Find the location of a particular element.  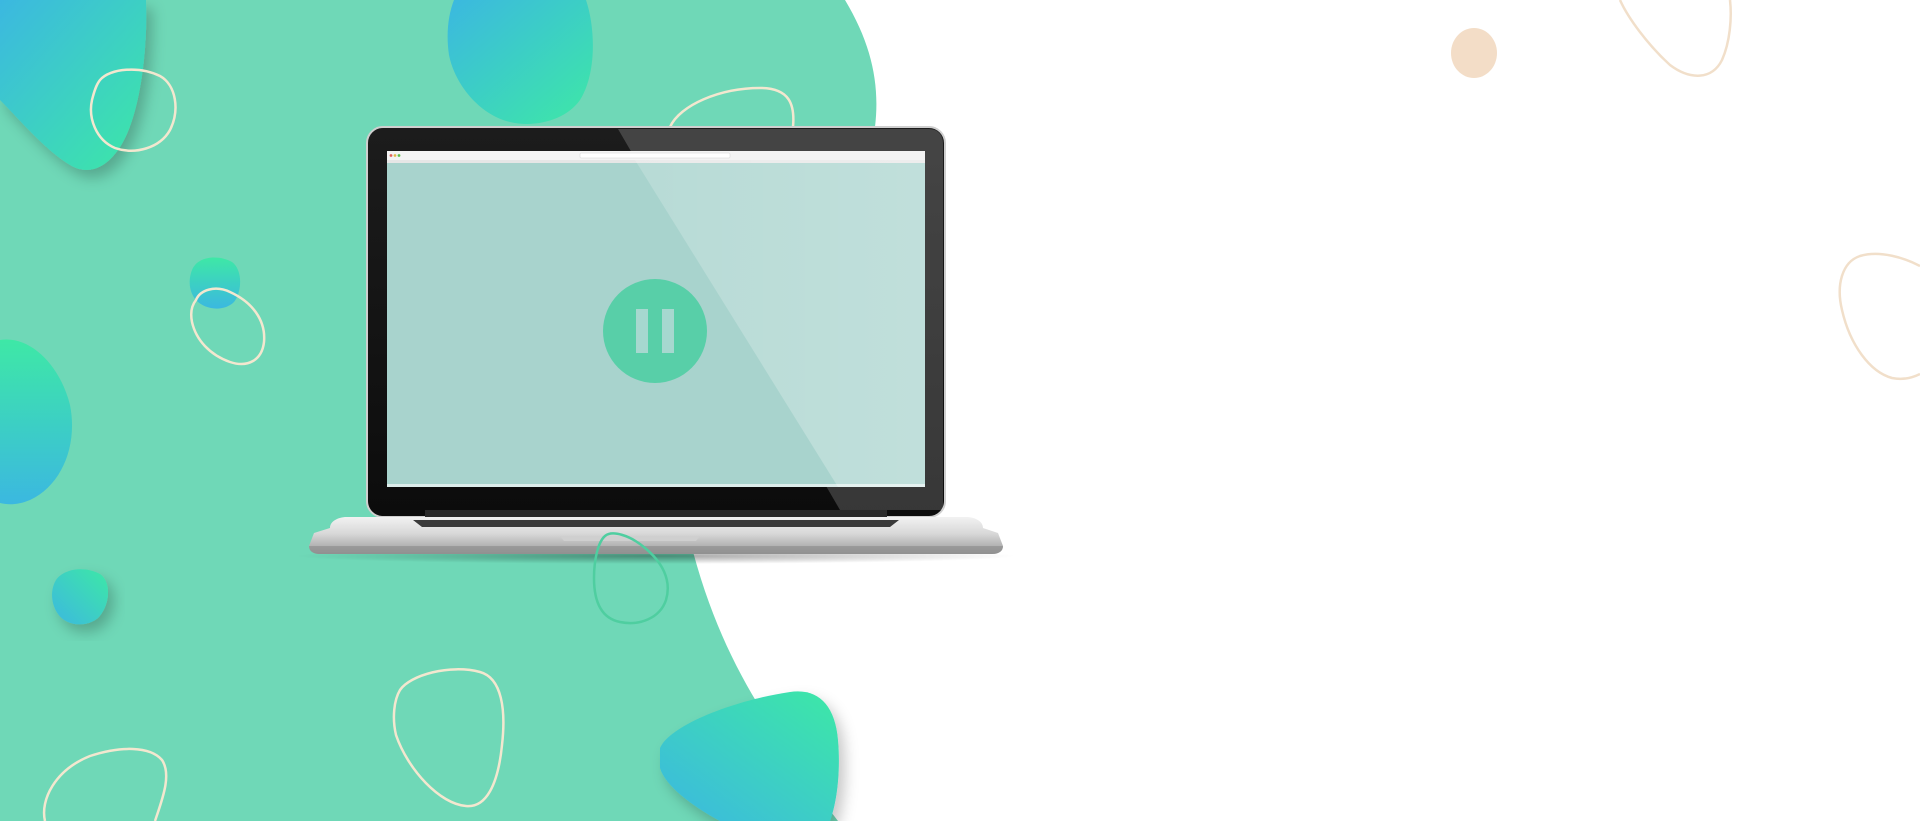

browser-close-dot is located at coordinates (391, 155).